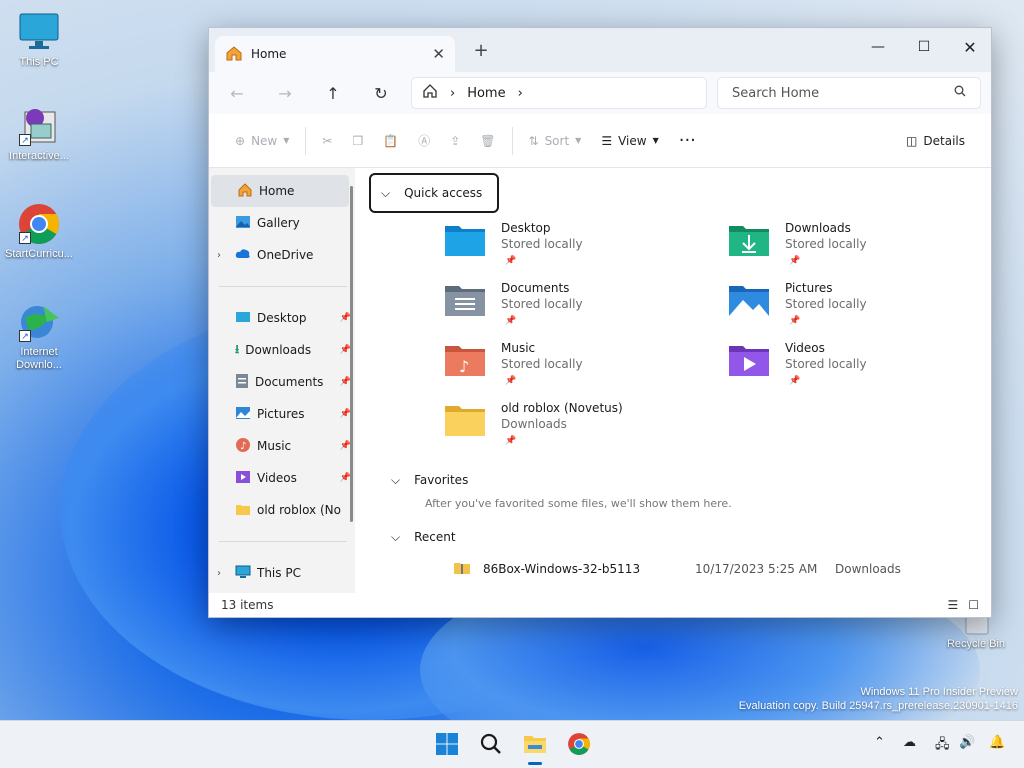 This screenshot has width=1024, height=768. I want to click on favorites-header: ⌵ Favorites, so click(685, 480).